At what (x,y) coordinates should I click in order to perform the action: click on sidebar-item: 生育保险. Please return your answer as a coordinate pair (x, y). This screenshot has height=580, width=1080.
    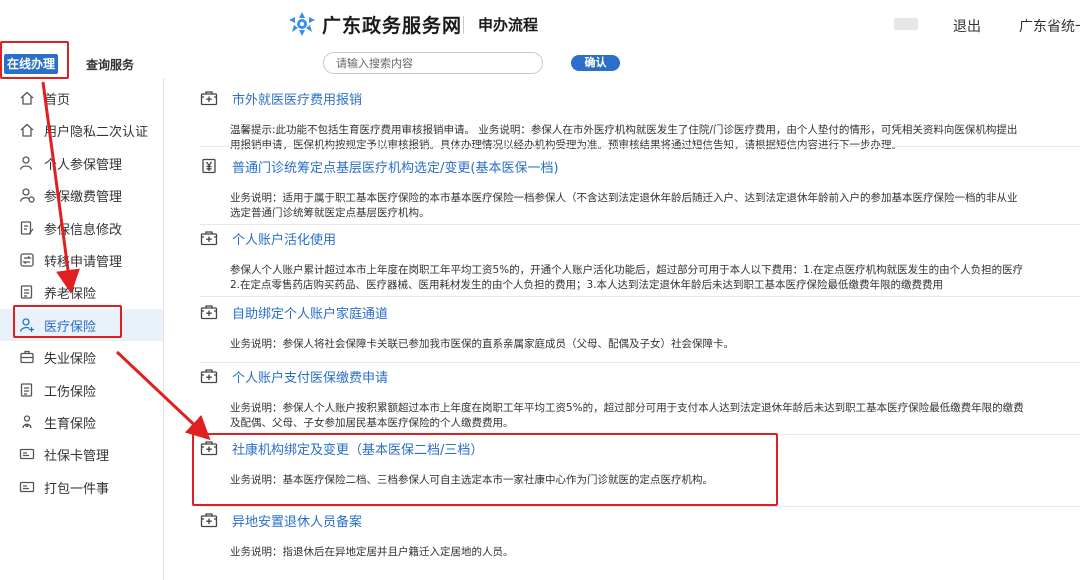
    Looking at the image, I should click on (81, 422).